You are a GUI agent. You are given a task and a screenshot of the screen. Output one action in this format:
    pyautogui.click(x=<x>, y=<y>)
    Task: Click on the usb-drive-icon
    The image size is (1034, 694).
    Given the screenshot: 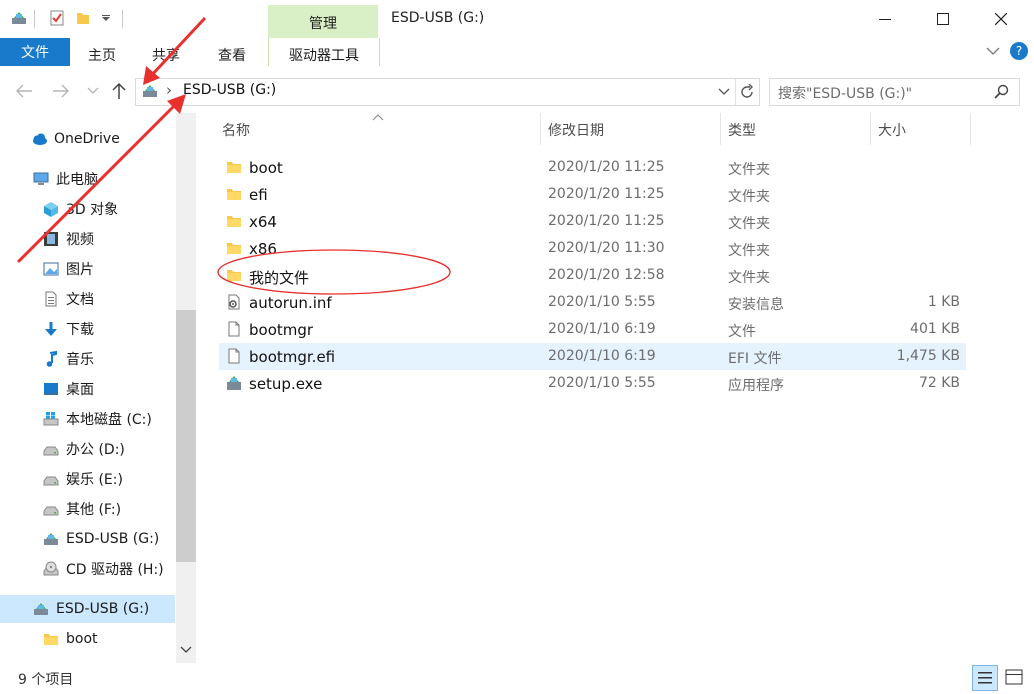 What is the action you would take?
    pyautogui.click(x=19, y=18)
    